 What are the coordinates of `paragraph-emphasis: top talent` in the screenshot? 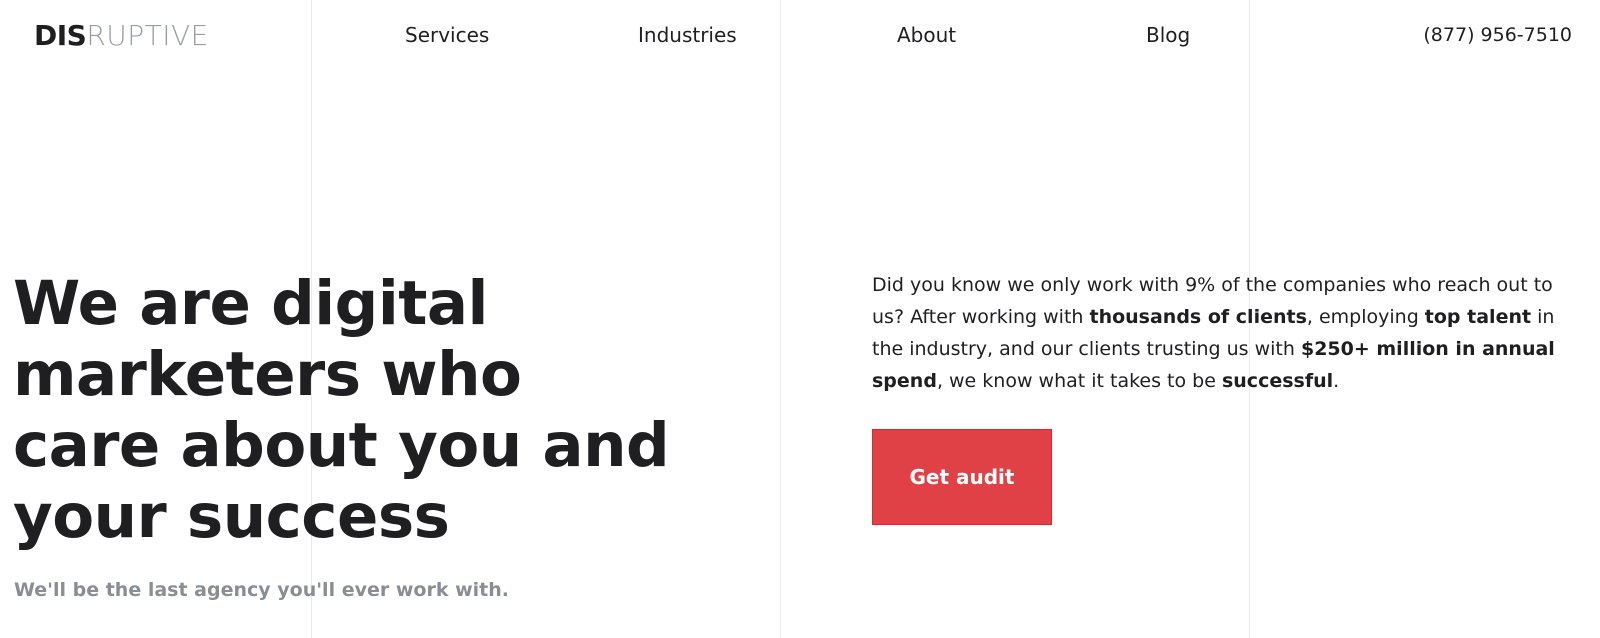 It's located at (1478, 317).